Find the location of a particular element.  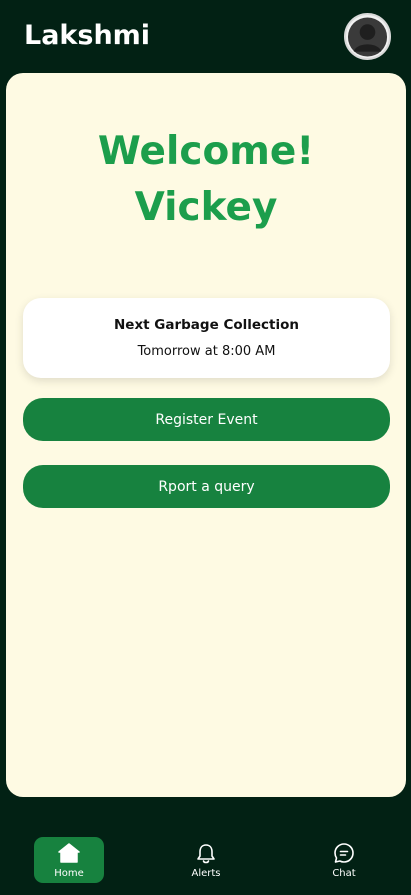

chat-bubble-icon is located at coordinates (344, 853).